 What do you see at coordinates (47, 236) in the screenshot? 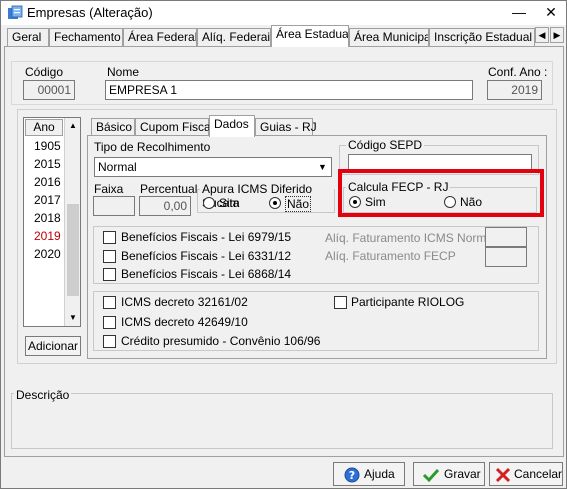
I see `year-item-selected: 2019` at bounding box center [47, 236].